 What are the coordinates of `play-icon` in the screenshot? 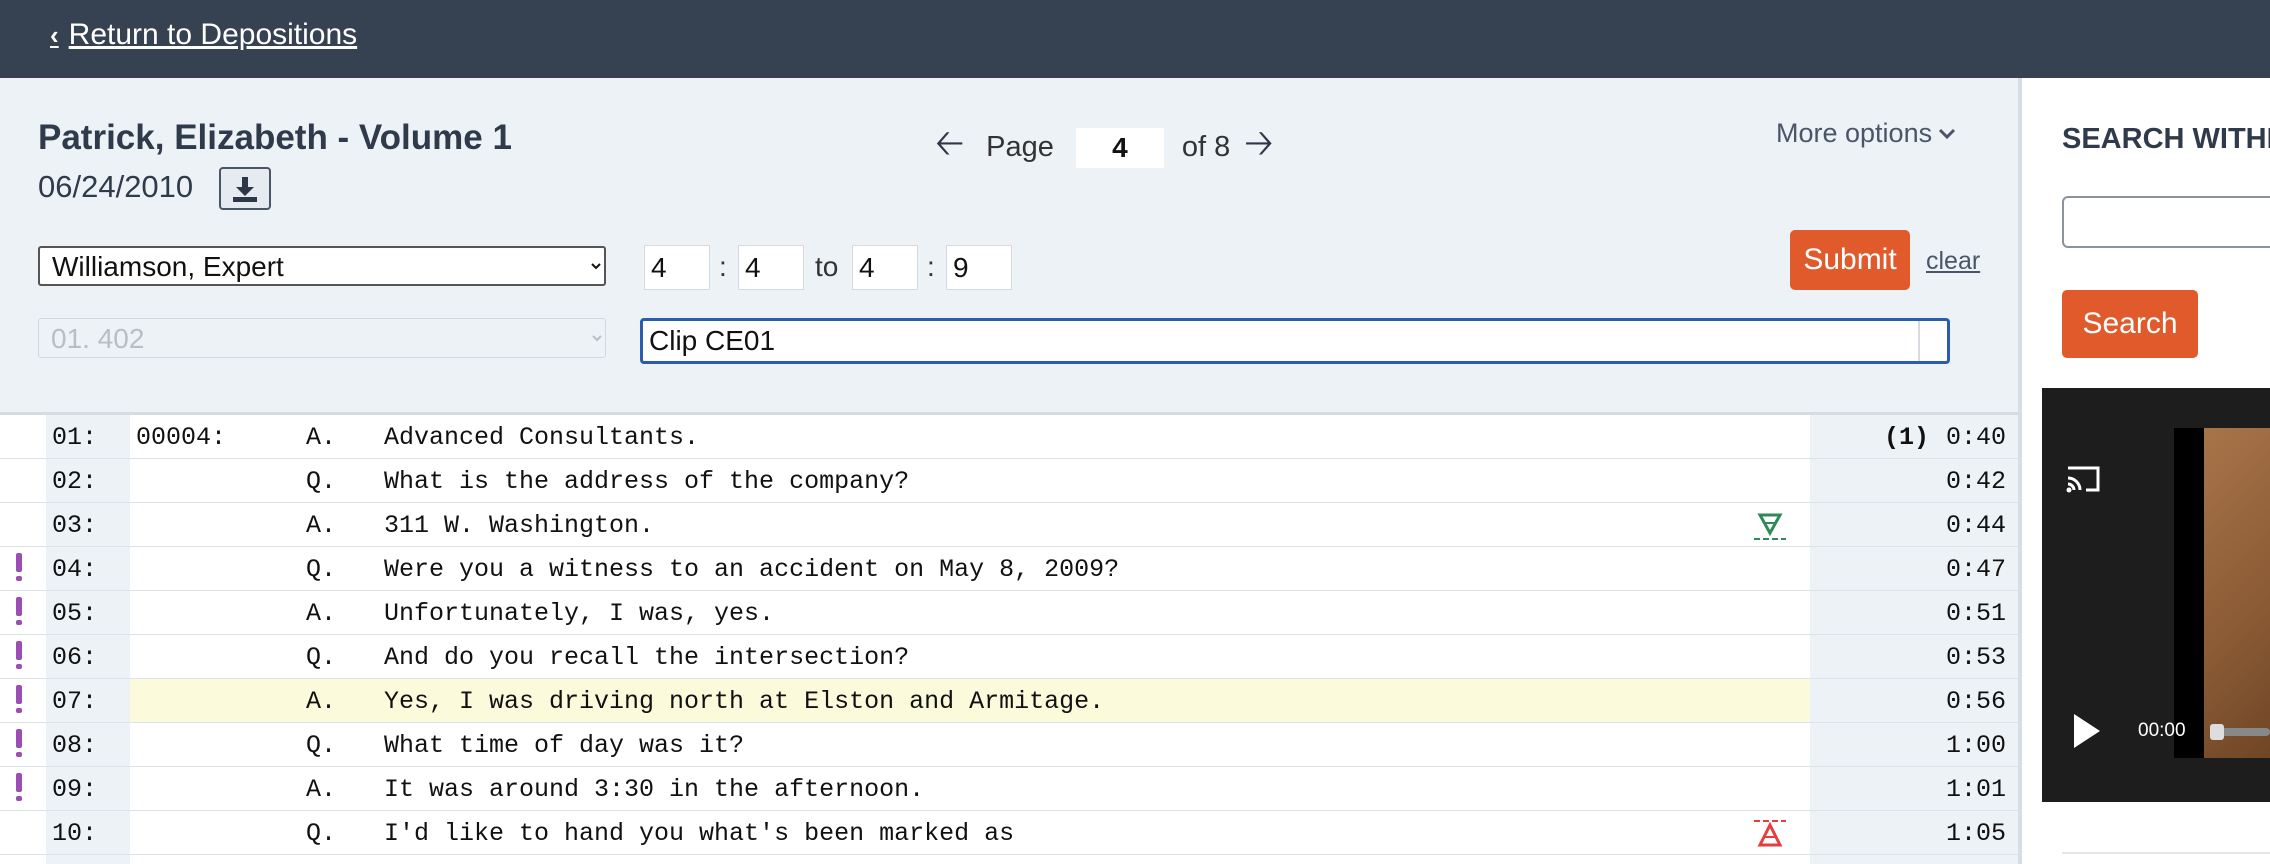 It's located at (2087, 731).